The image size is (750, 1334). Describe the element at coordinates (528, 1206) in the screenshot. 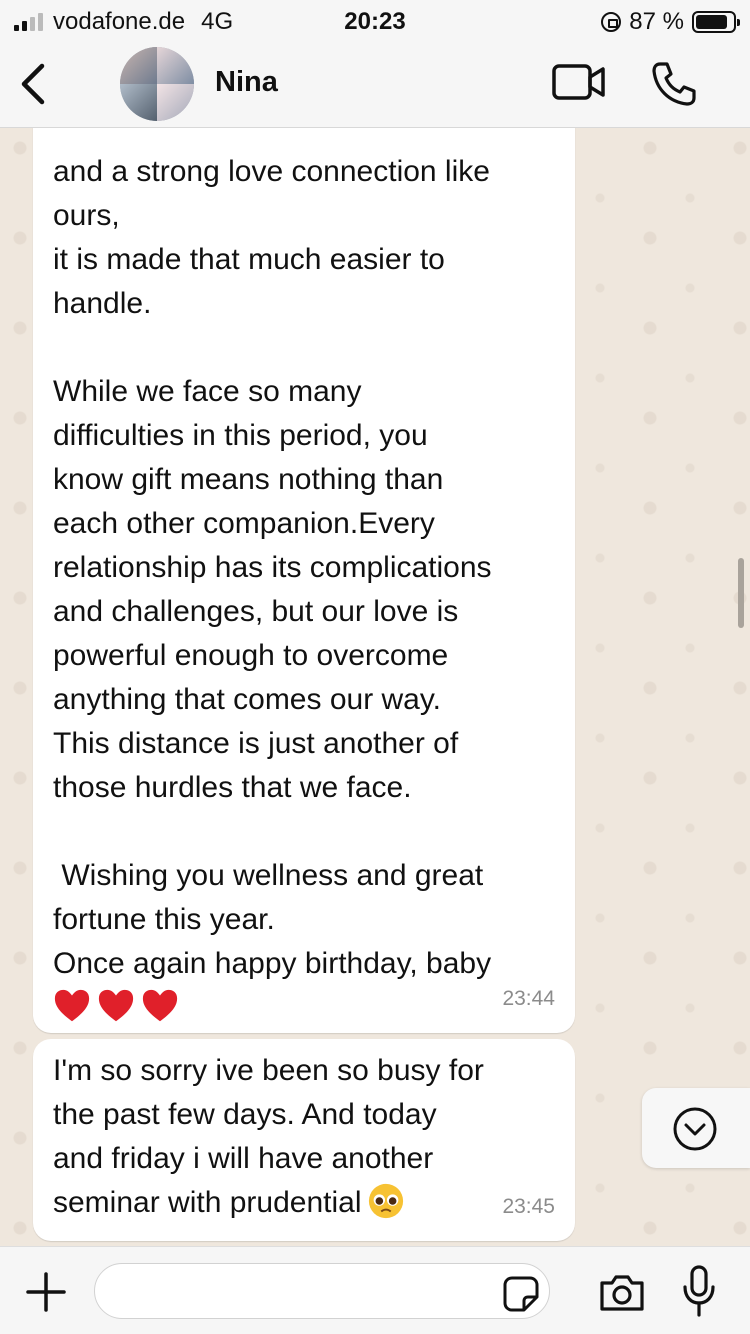

I see `message-time: 23:45` at that location.